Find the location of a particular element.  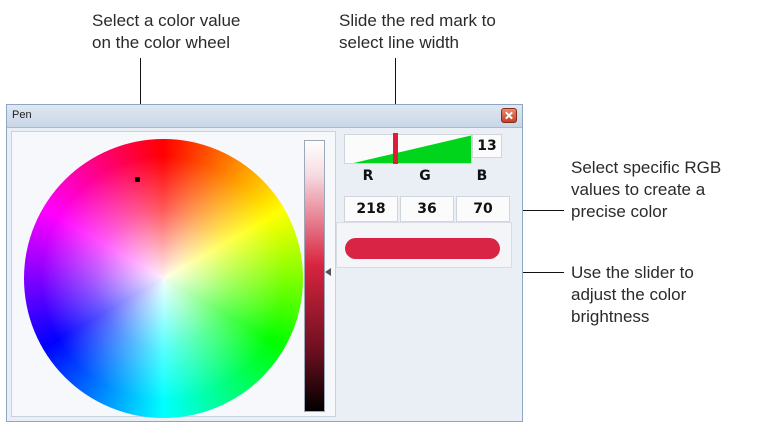

line-width-slider is located at coordinates (408, 149).